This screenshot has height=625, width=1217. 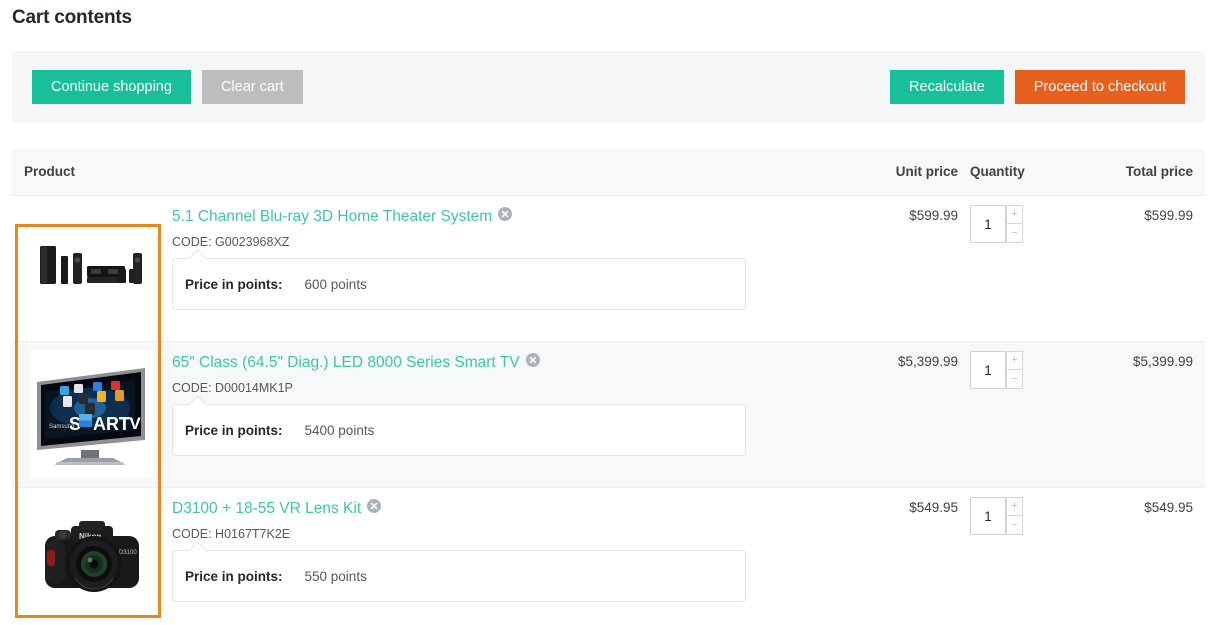 I want to click on clear-cart-button: Clear cart, so click(x=252, y=87).